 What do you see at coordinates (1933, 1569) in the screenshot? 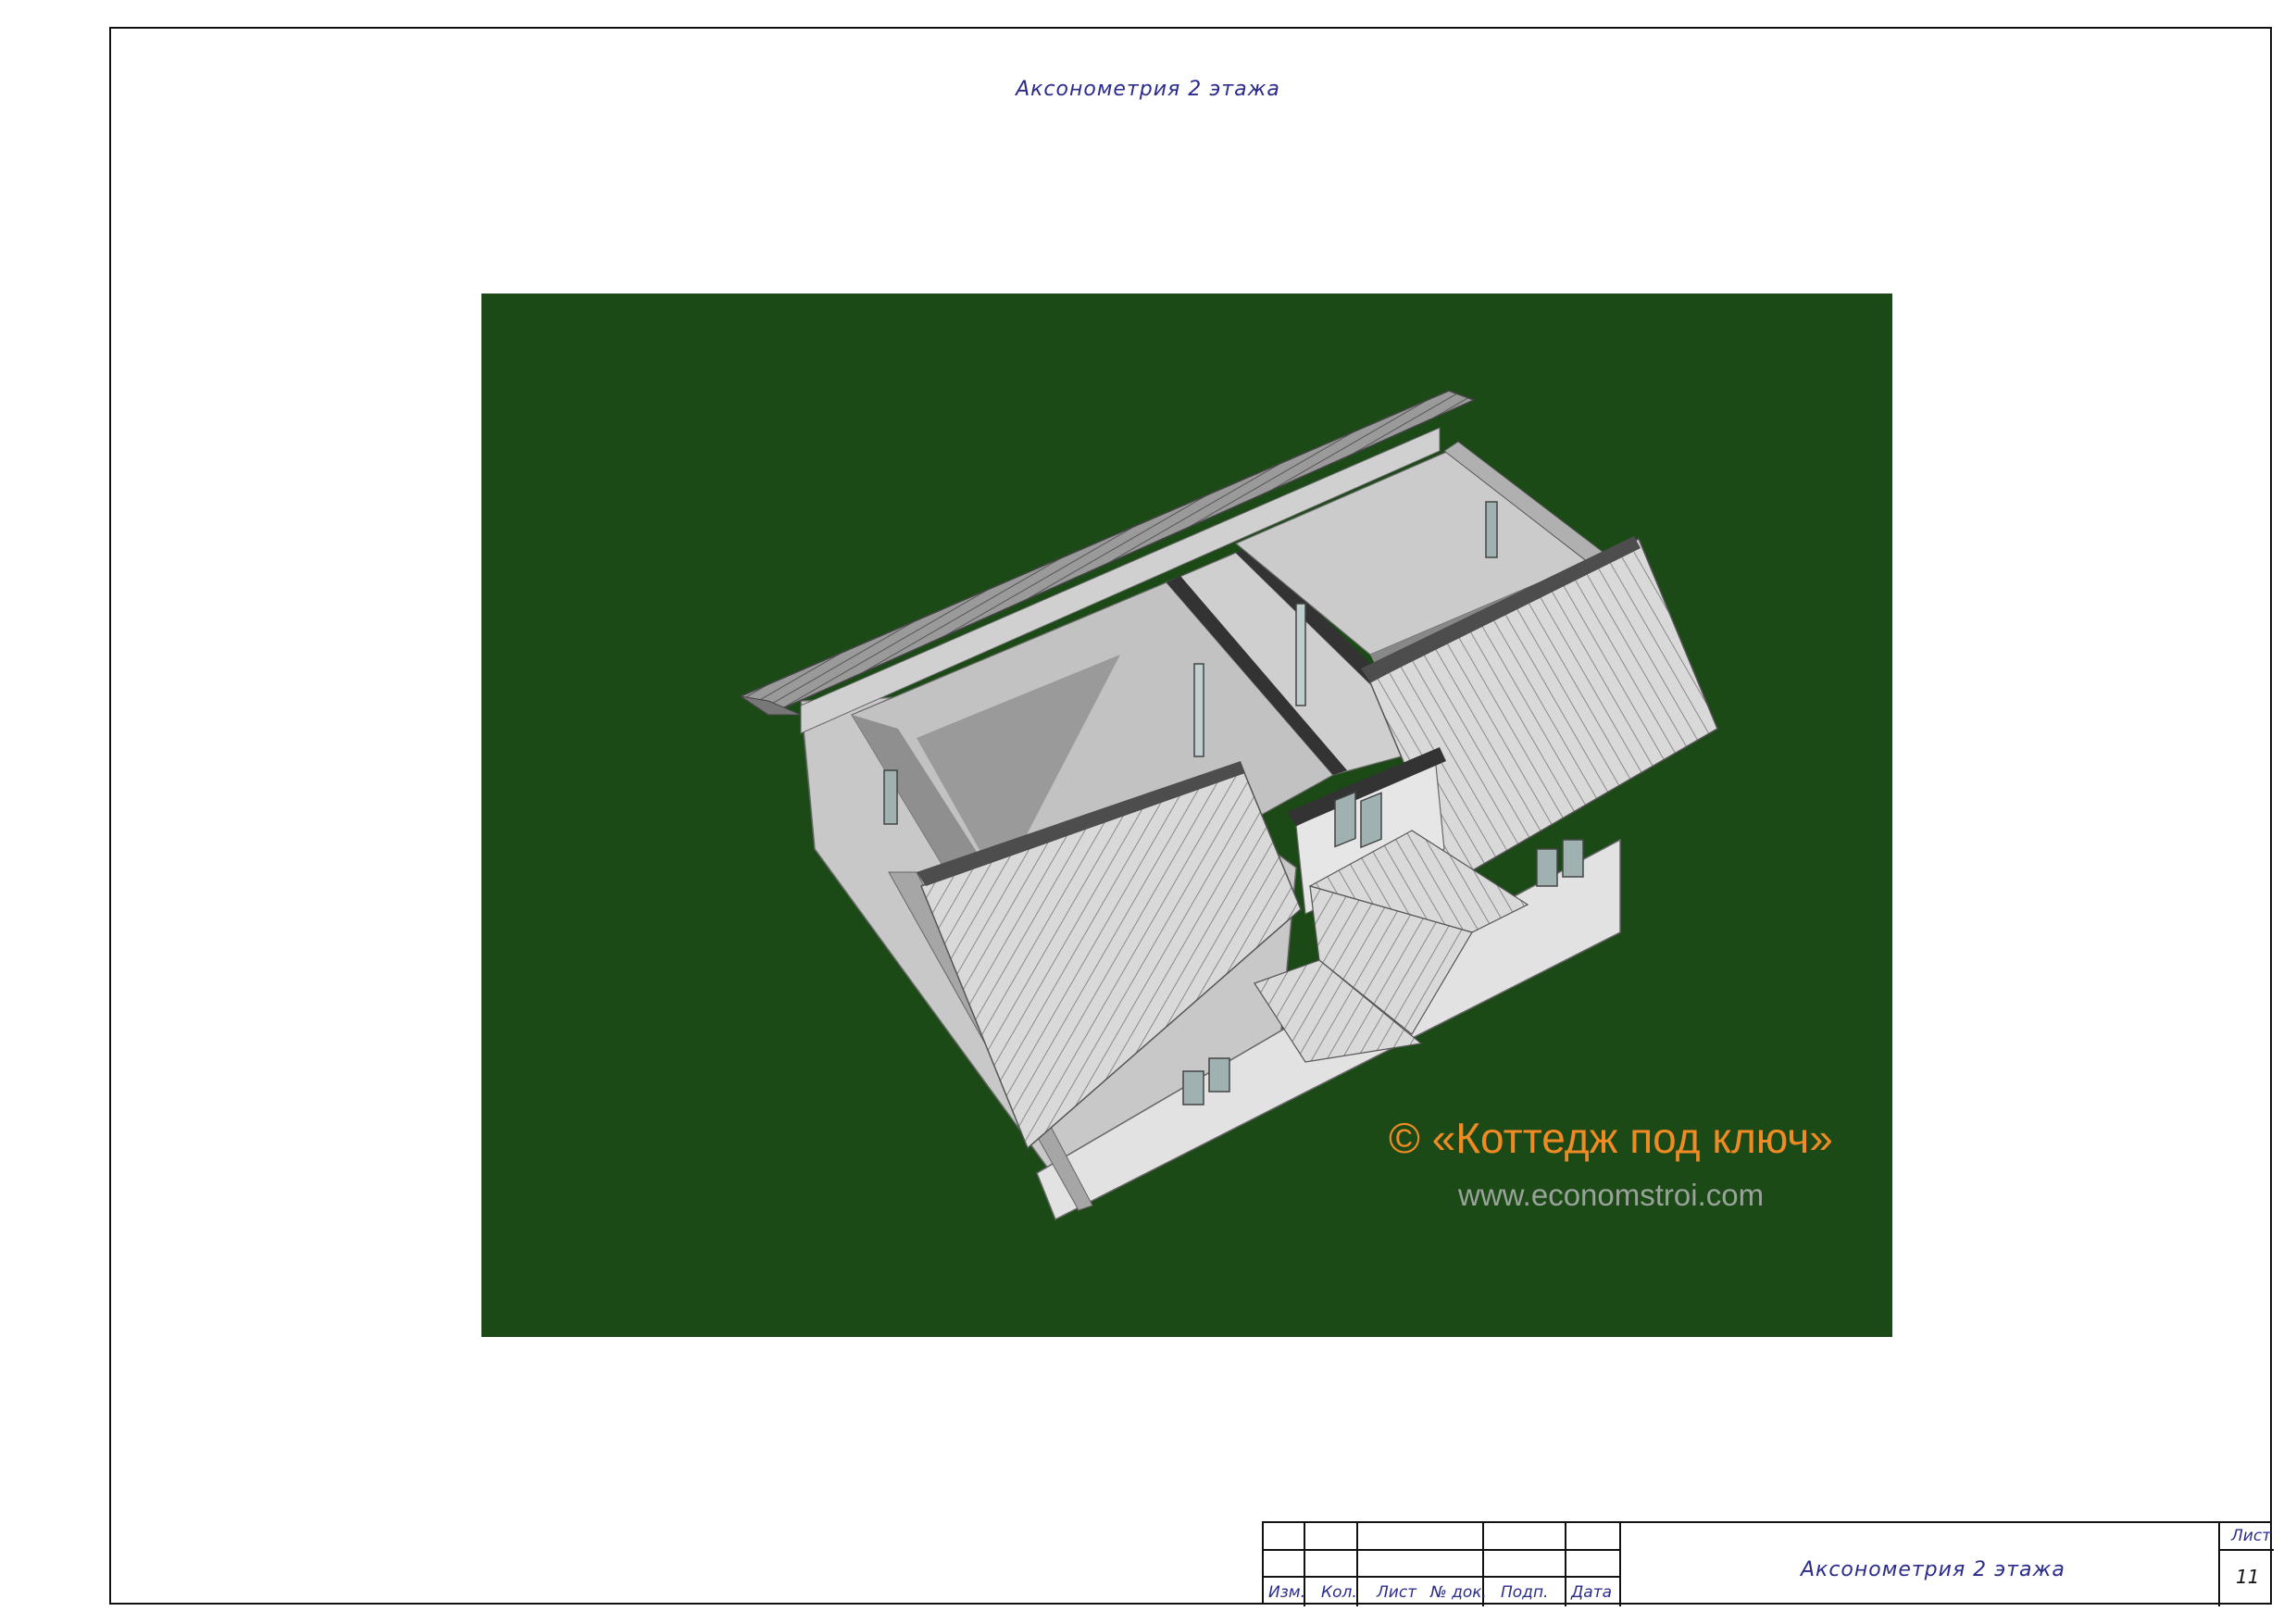
I see `tb-drawing-title: Аксонометрия 2 этажа` at bounding box center [1933, 1569].